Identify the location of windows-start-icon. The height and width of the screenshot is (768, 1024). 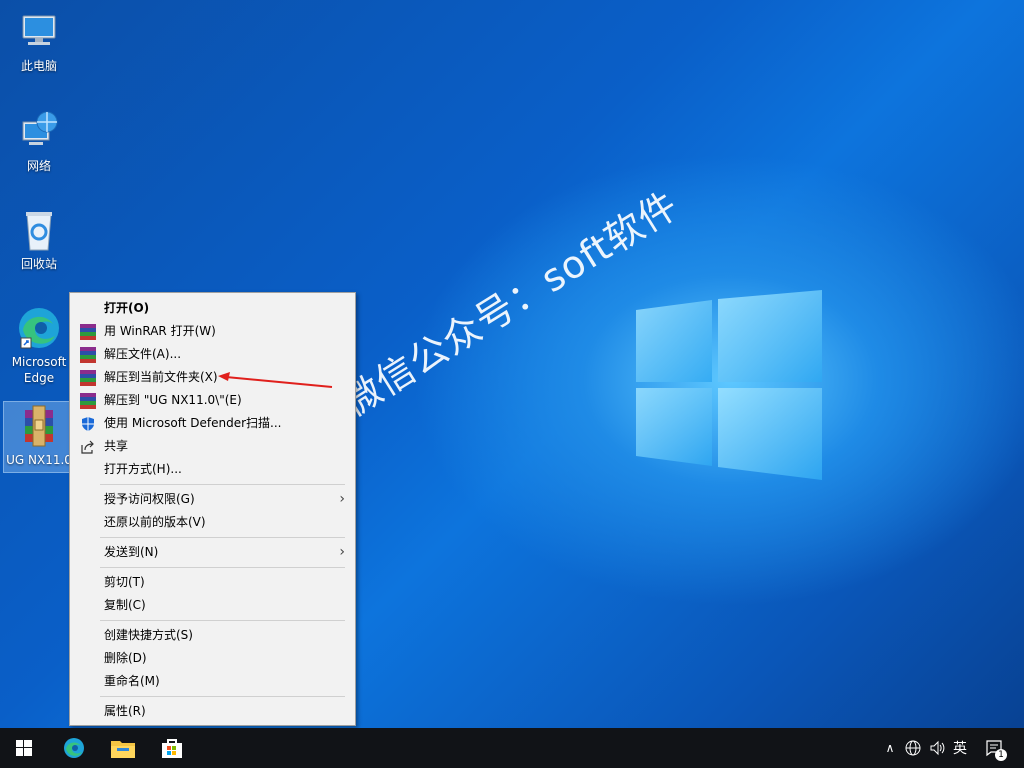
(24, 748).